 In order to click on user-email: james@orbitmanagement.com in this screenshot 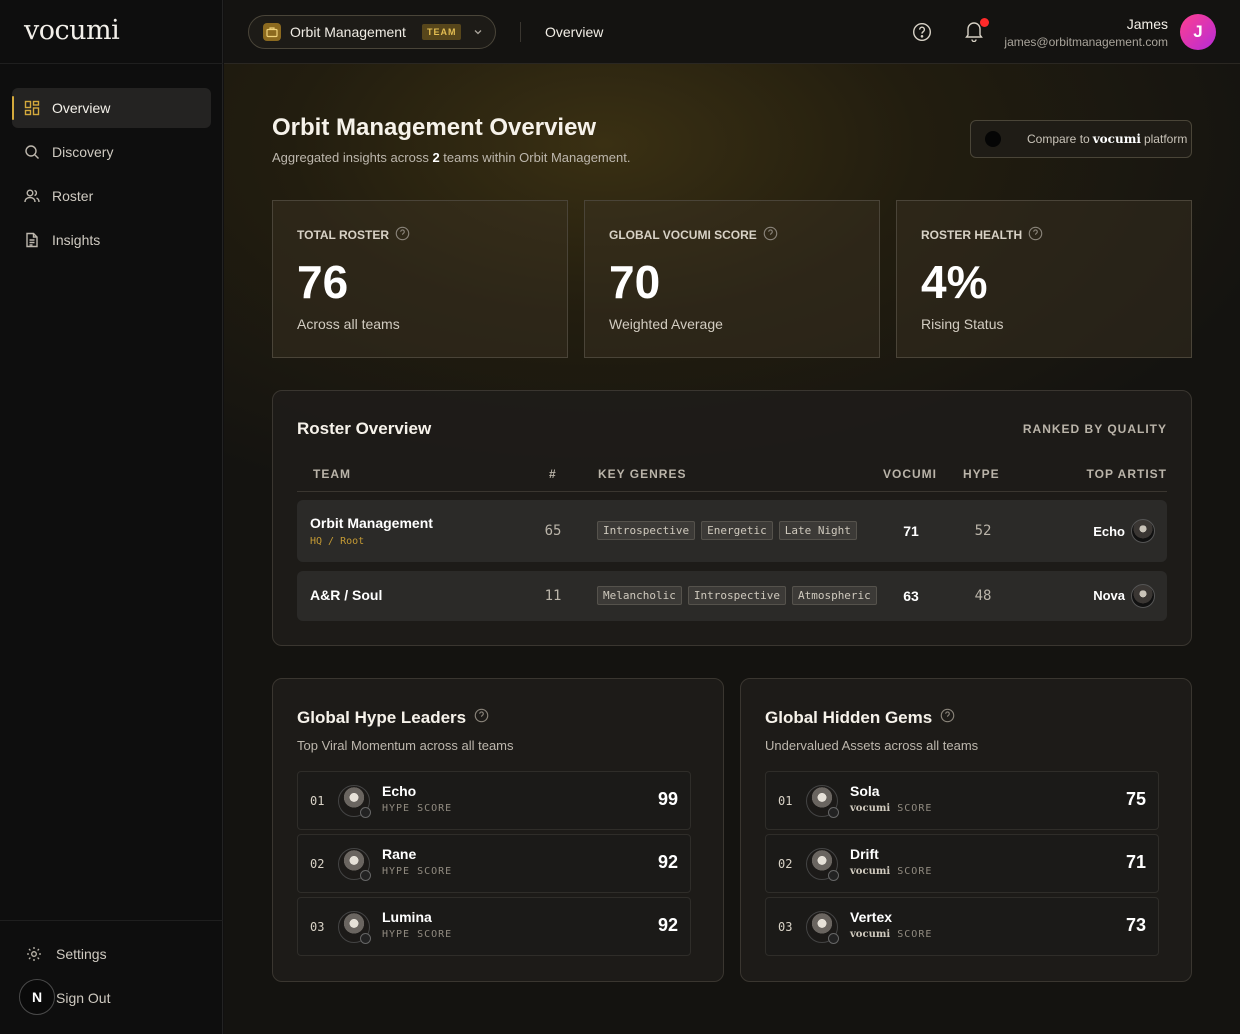, I will do `click(1086, 42)`.